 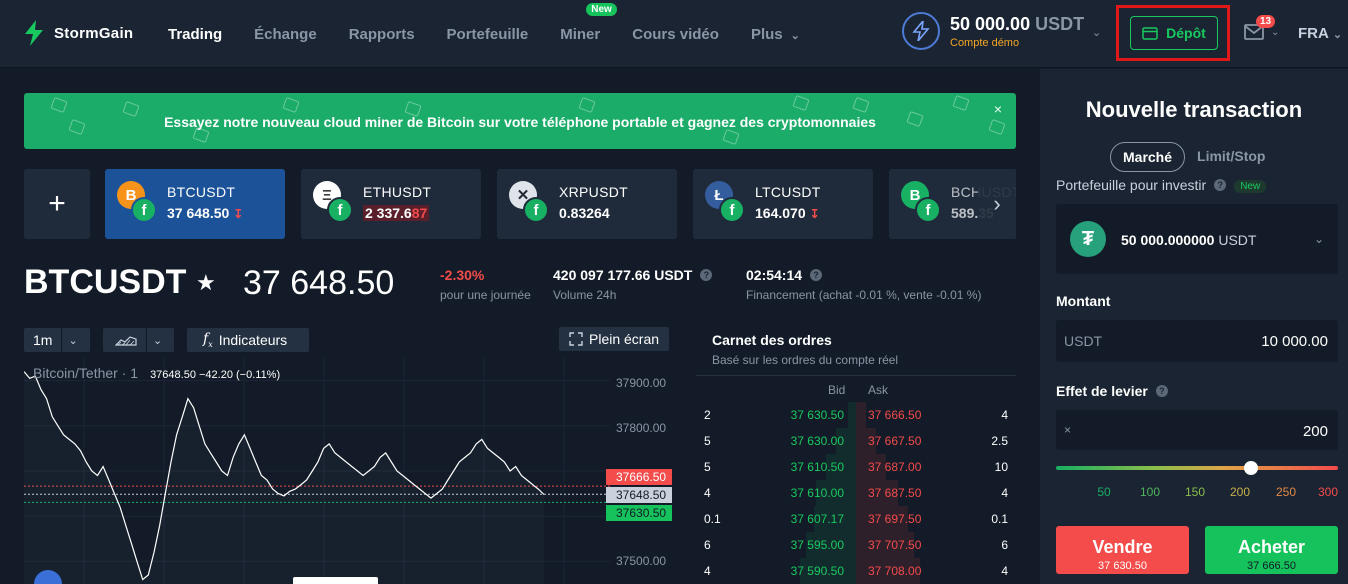 I want to click on nav-reports: Rapports, so click(x=382, y=34).